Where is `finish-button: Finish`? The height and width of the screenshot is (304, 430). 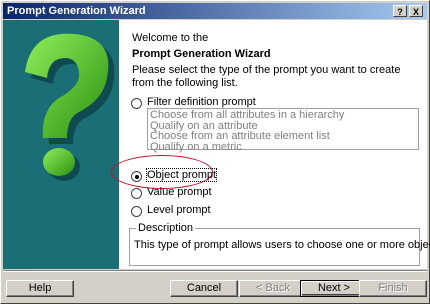 finish-button: Finish is located at coordinates (393, 288).